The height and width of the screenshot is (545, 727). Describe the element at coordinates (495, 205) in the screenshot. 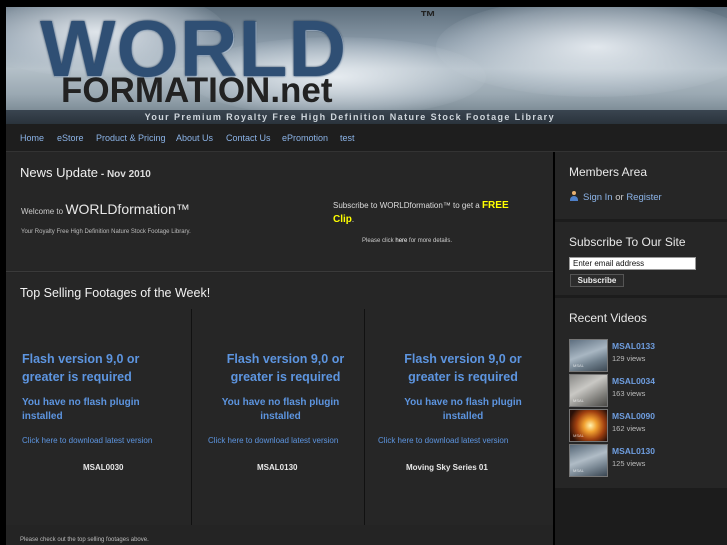

I see `free-label: FREE` at that location.